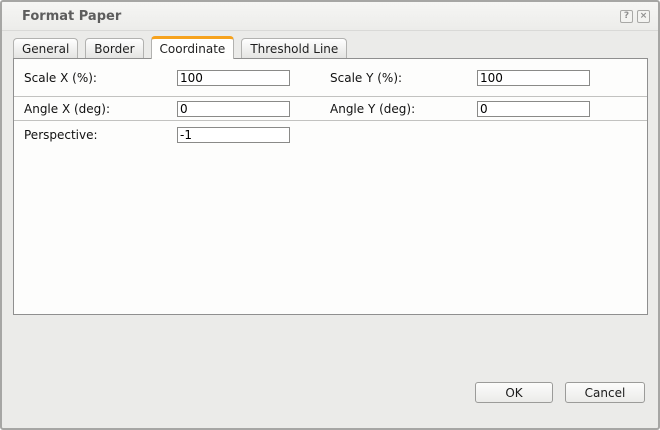 The width and height of the screenshot is (660, 430). What do you see at coordinates (72, 16) in the screenshot?
I see `dialog-title: Format Paper` at bounding box center [72, 16].